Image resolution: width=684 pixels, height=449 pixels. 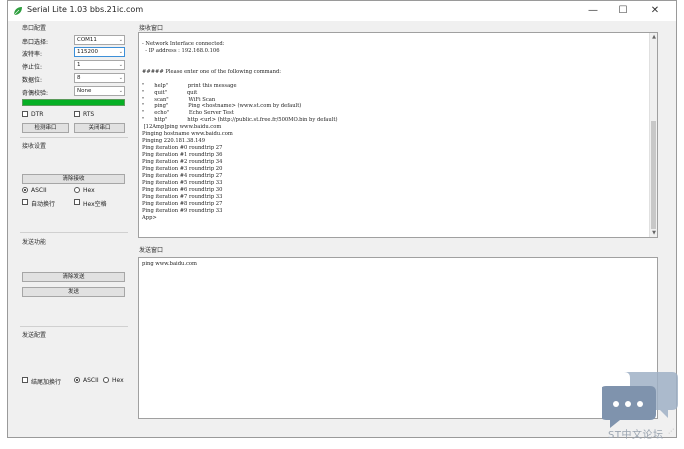 What do you see at coordinates (87, 40) in the screenshot?
I see `port-select-value: COM11` at bounding box center [87, 40].